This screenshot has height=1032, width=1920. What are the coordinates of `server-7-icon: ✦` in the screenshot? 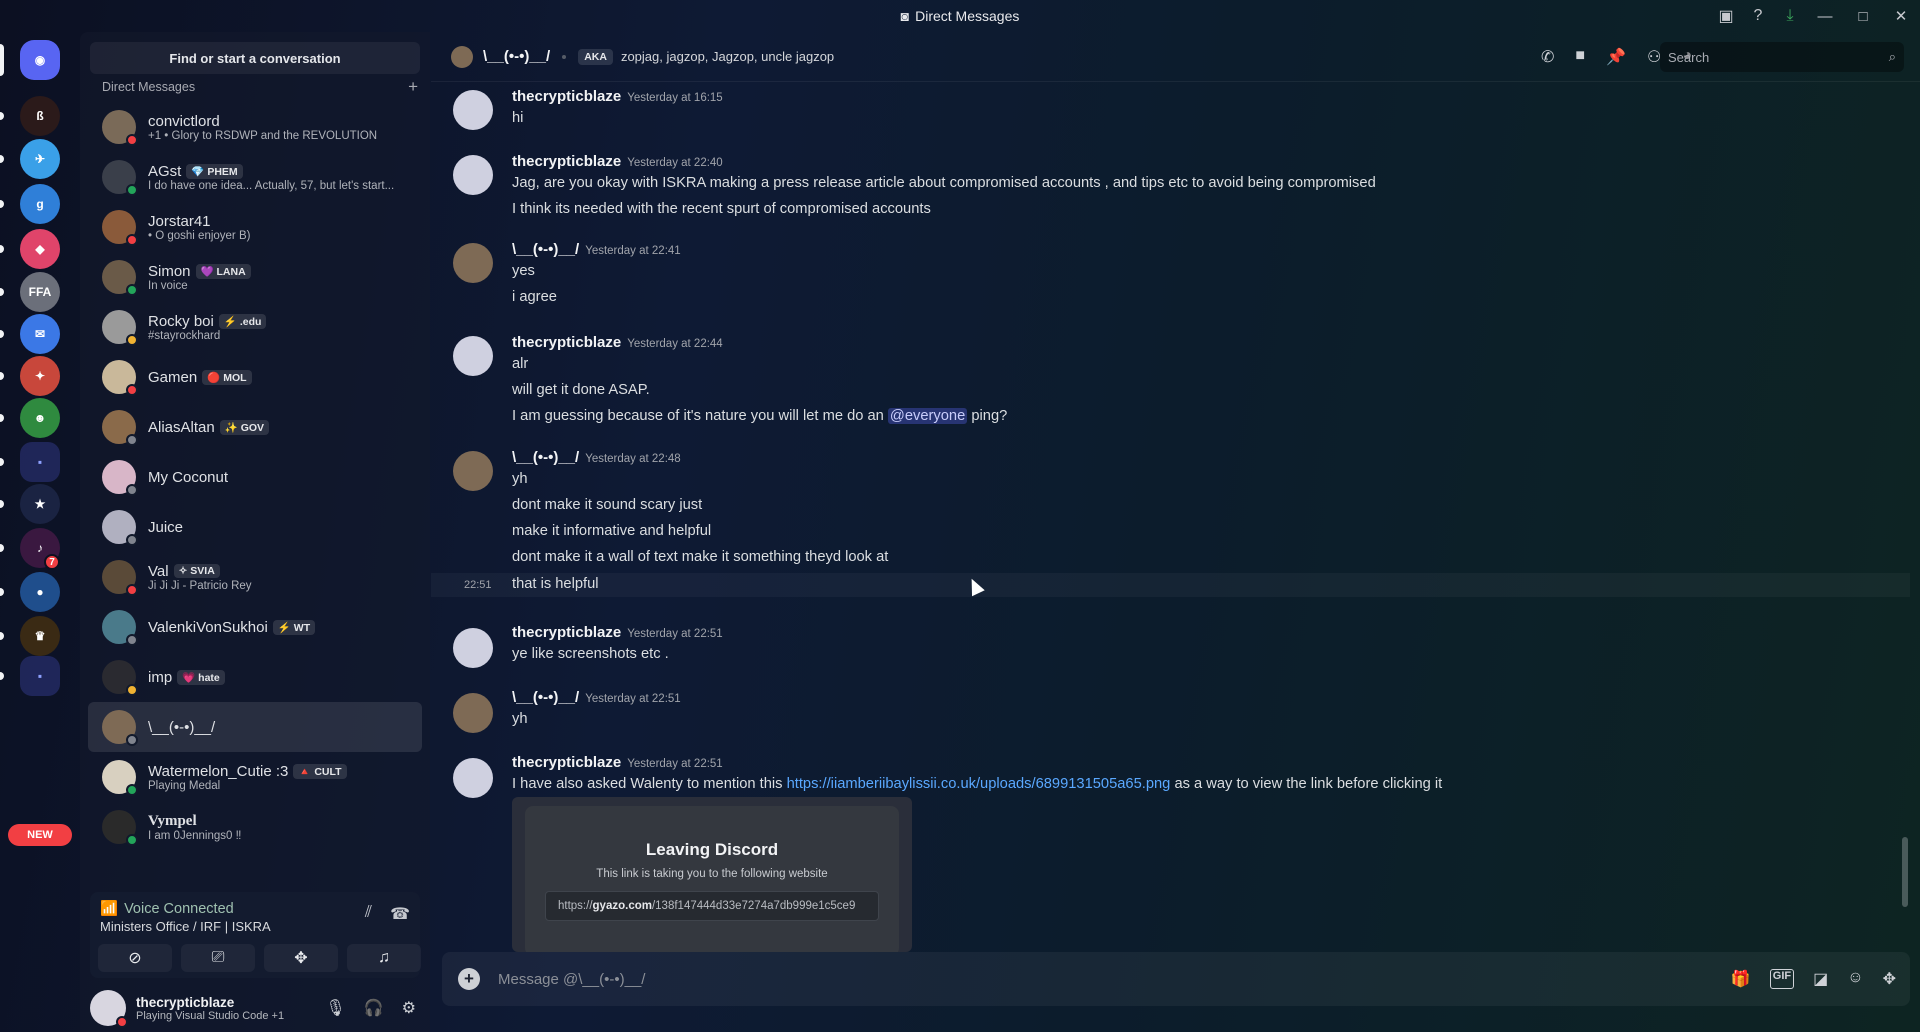 It's located at (40, 376).